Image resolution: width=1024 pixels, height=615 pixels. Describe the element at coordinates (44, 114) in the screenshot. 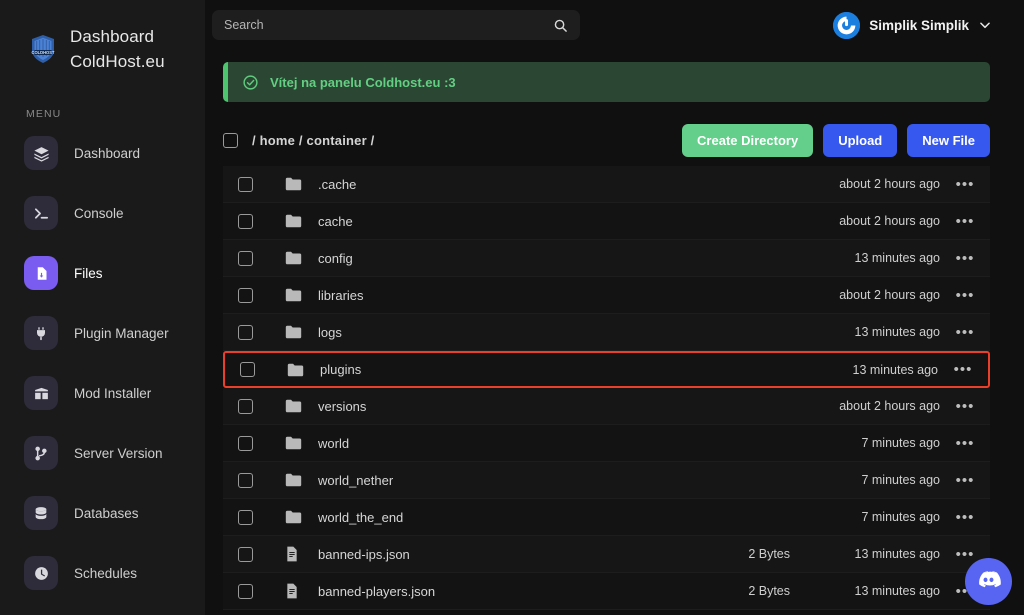

I see `menu-section-label: MENU` at that location.